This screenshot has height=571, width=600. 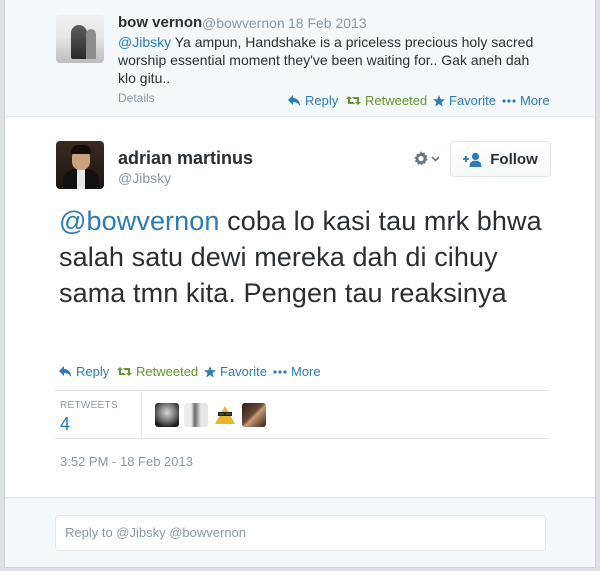 I want to click on illuminati-logo-icon, so click(x=225, y=415).